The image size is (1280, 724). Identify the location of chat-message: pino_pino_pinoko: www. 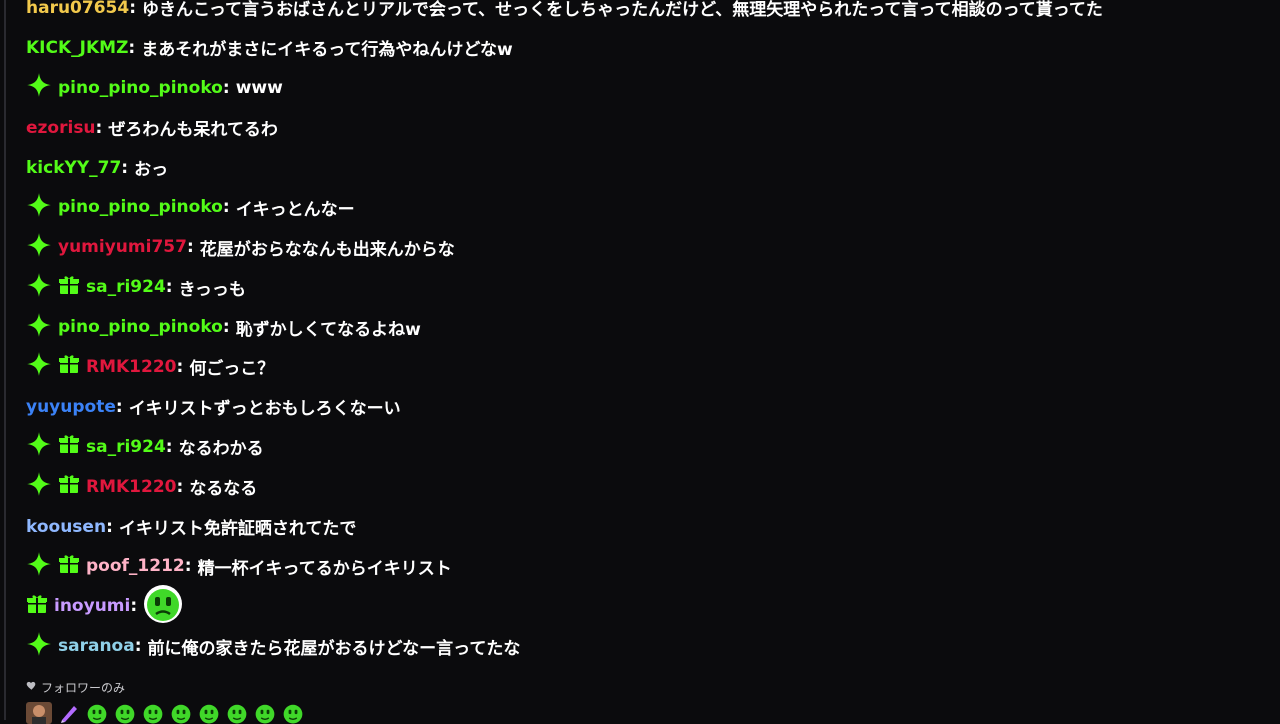
(646, 88).